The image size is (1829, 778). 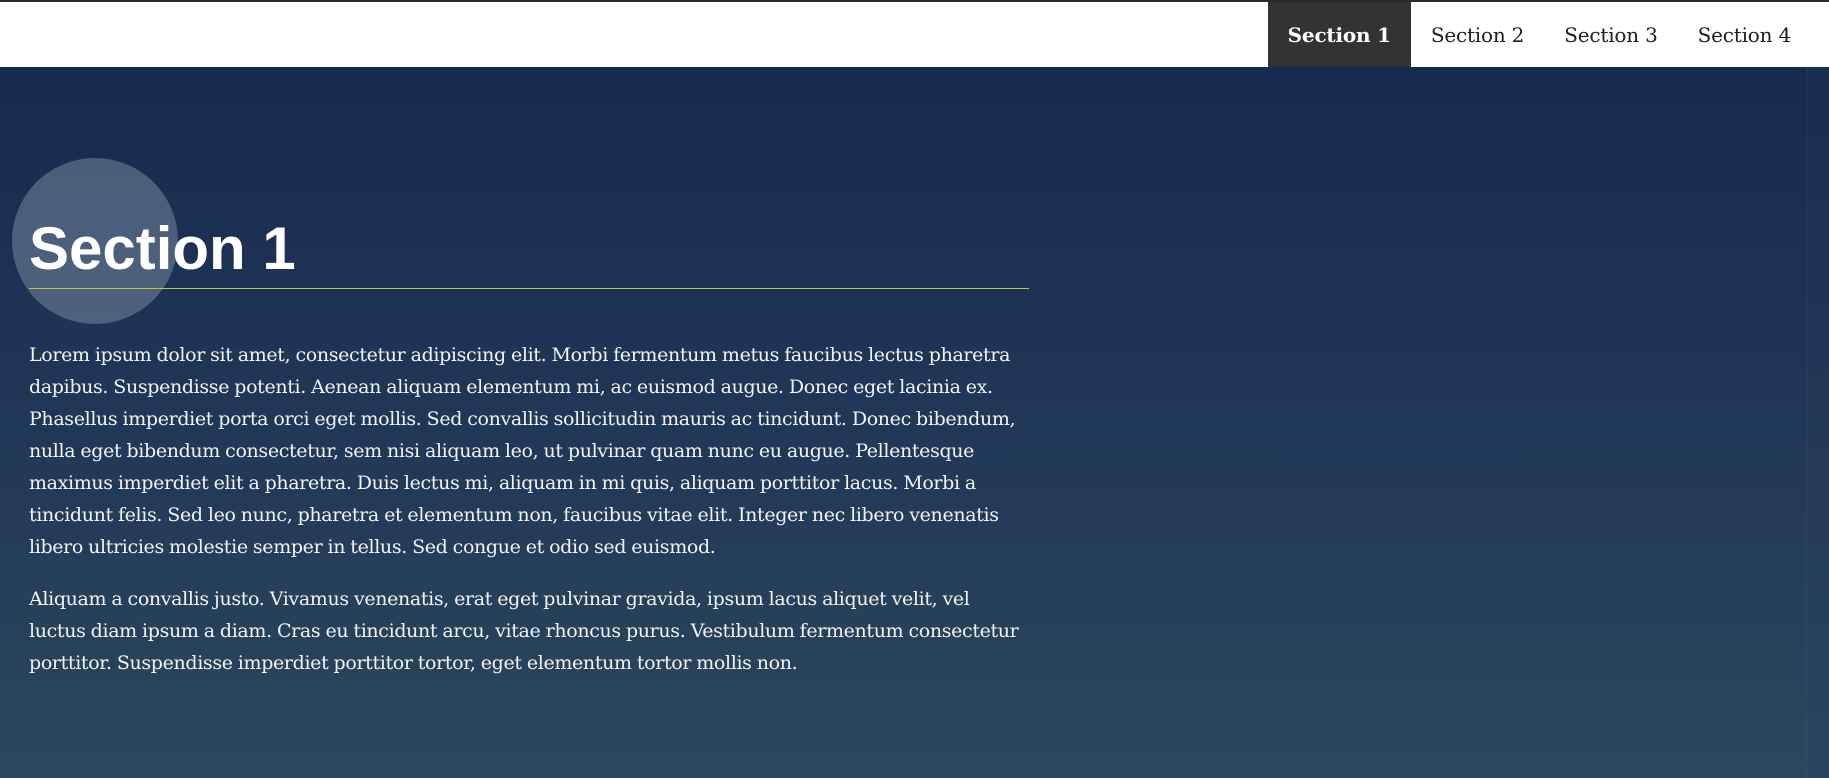 I want to click on section-title: Section 1, so click(x=162, y=248).